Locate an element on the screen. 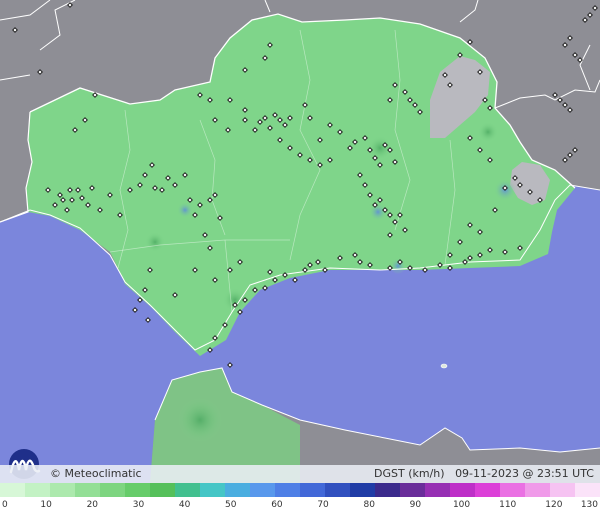  color-scale-tick: 20 is located at coordinates (92, 505).